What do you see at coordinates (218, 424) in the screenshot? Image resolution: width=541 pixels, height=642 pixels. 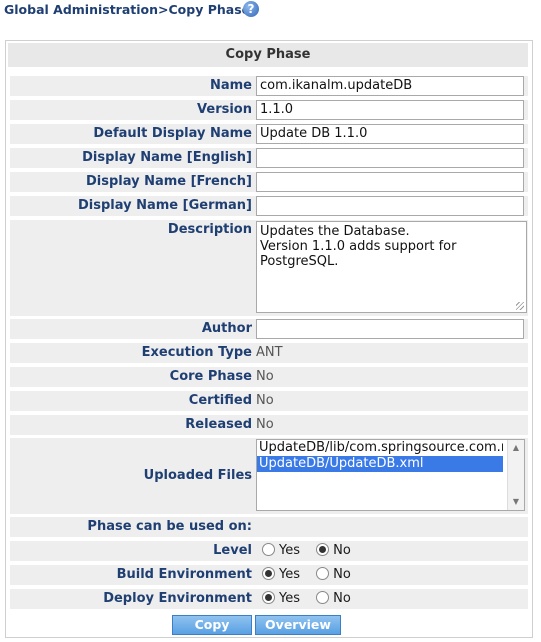 I see `released-label: Released` at bounding box center [218, 424].